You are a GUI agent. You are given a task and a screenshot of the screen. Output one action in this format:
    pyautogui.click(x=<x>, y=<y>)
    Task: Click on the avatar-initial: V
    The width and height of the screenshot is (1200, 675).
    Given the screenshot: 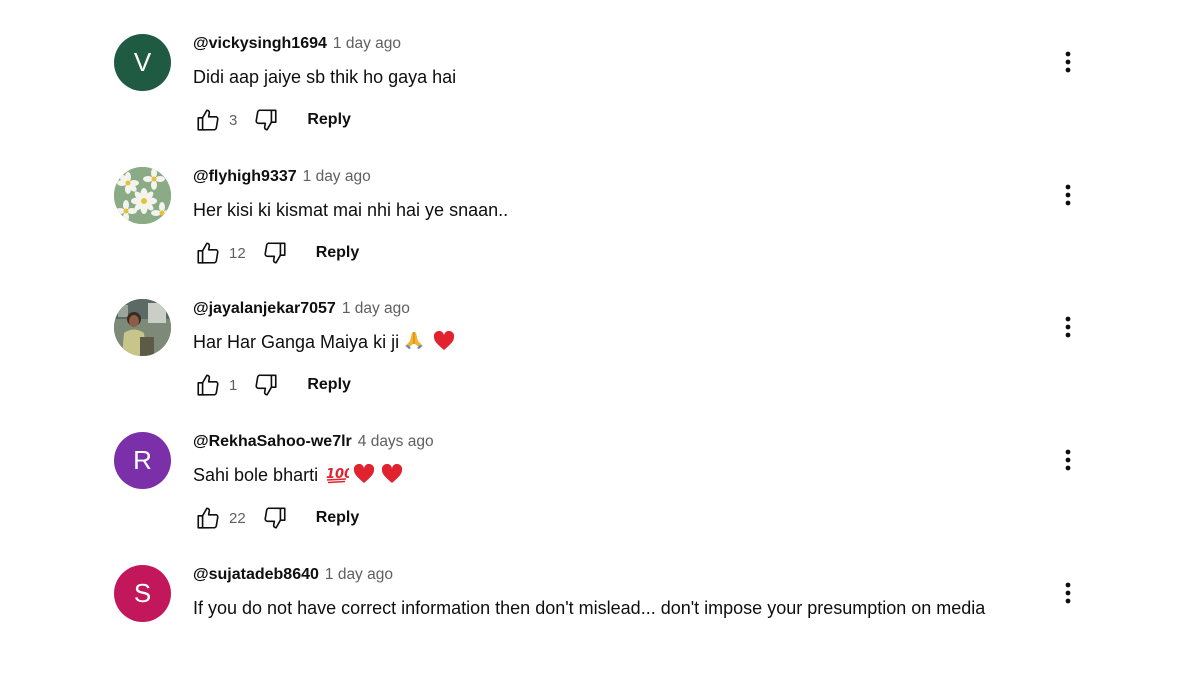 What is the action you would take?
    pyautogui.click(x=142, y=62)
    